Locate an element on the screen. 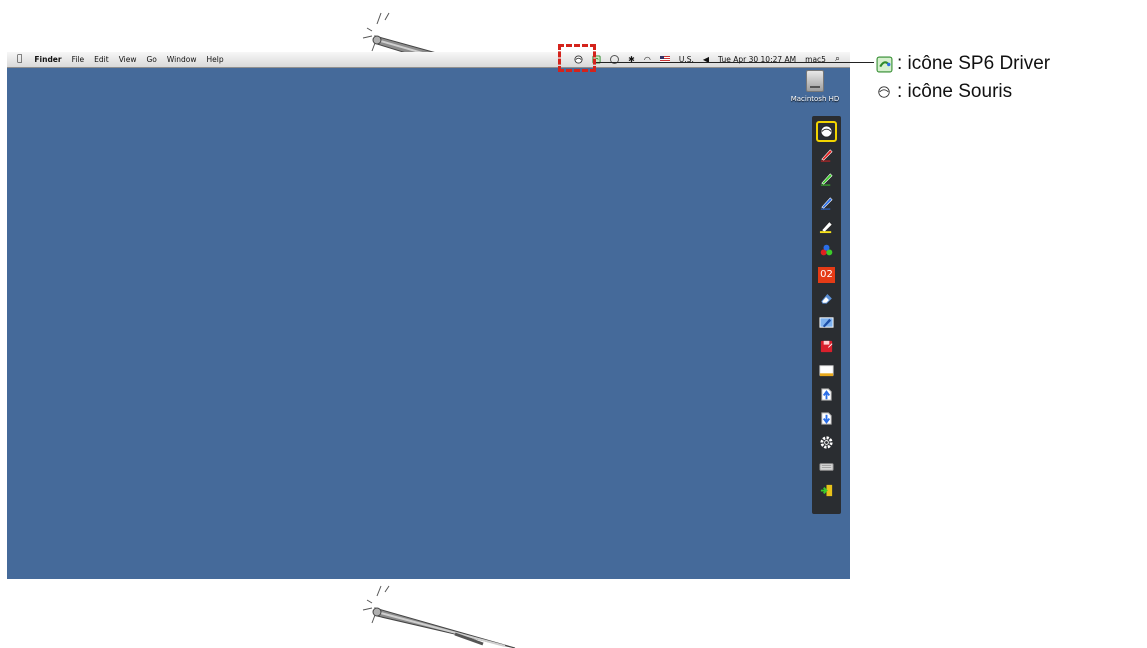 The height and width of the screenshot is (648, 1147). toolbar-settings-button is located at coordinates (826, 442).